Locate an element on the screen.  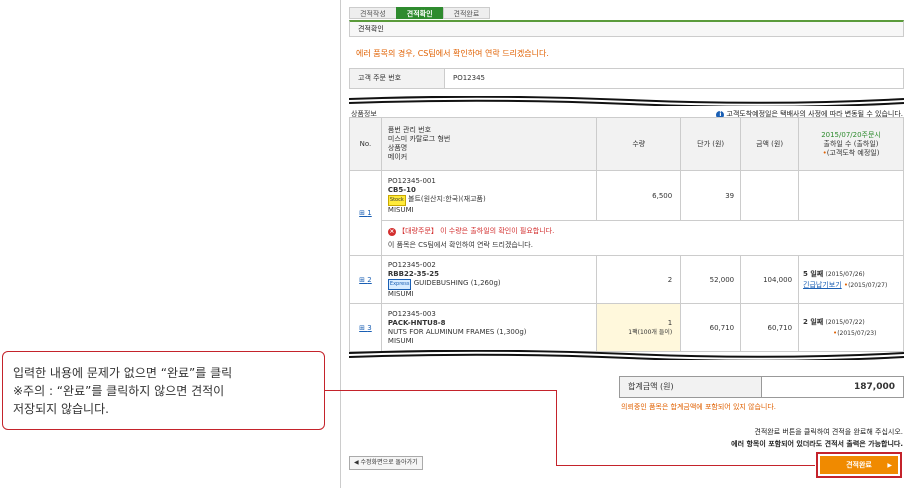
error-warning-text: 에러 품목의 경우, CS팀에서 확인하여 연락 드리겠습니다. is located at coordinates (452, 53).